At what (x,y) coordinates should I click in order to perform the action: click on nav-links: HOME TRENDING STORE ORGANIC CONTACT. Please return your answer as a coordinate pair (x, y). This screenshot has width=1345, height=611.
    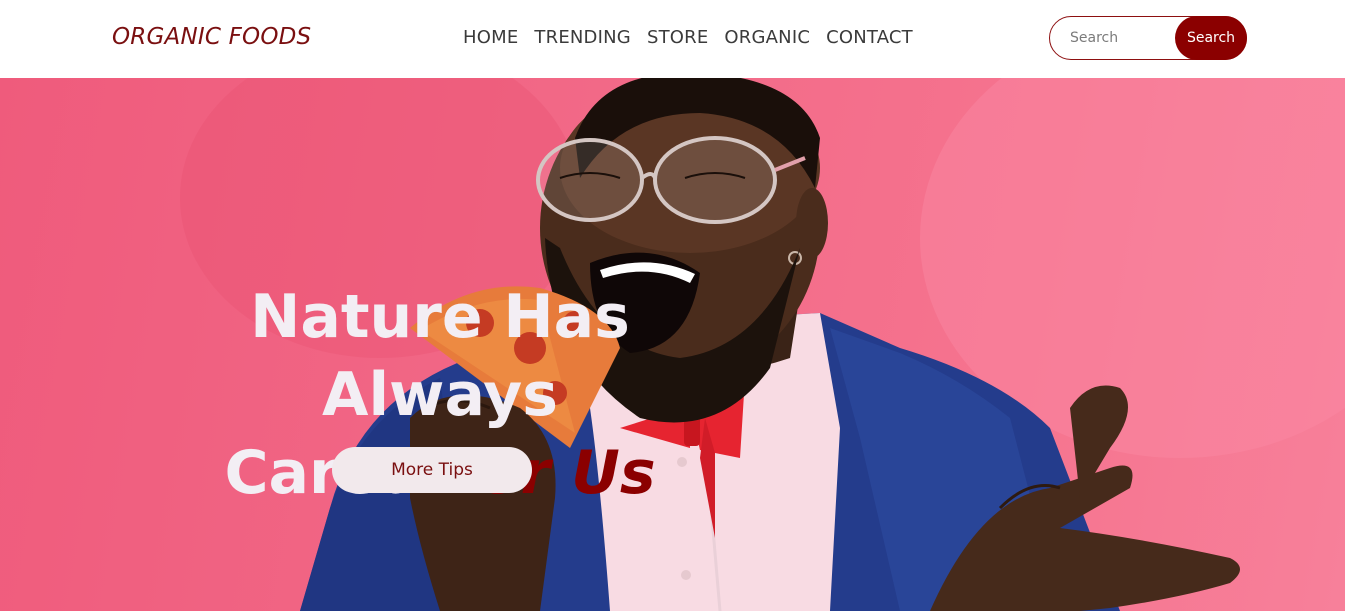
    Looking at the image, I should click on (696, 37).